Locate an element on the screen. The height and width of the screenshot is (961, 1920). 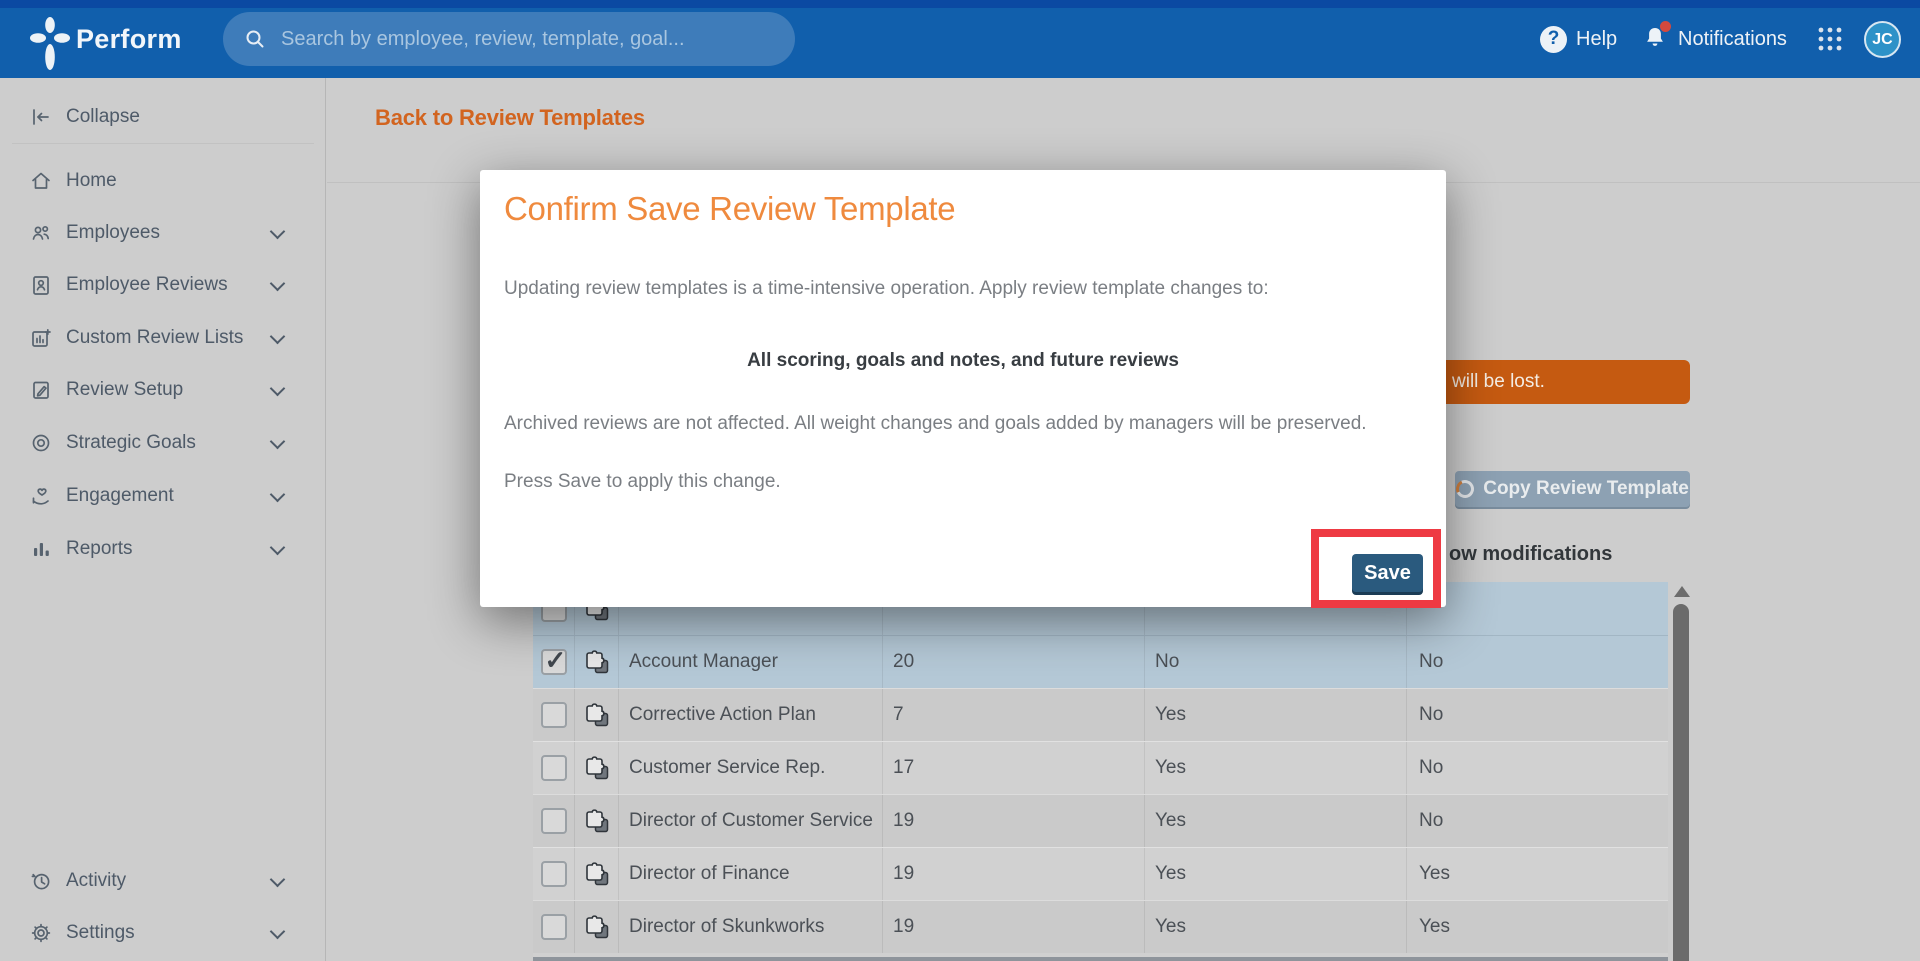
table-row: Director of Customer Service 19 Yes No is located at coordinates (1100, 820).